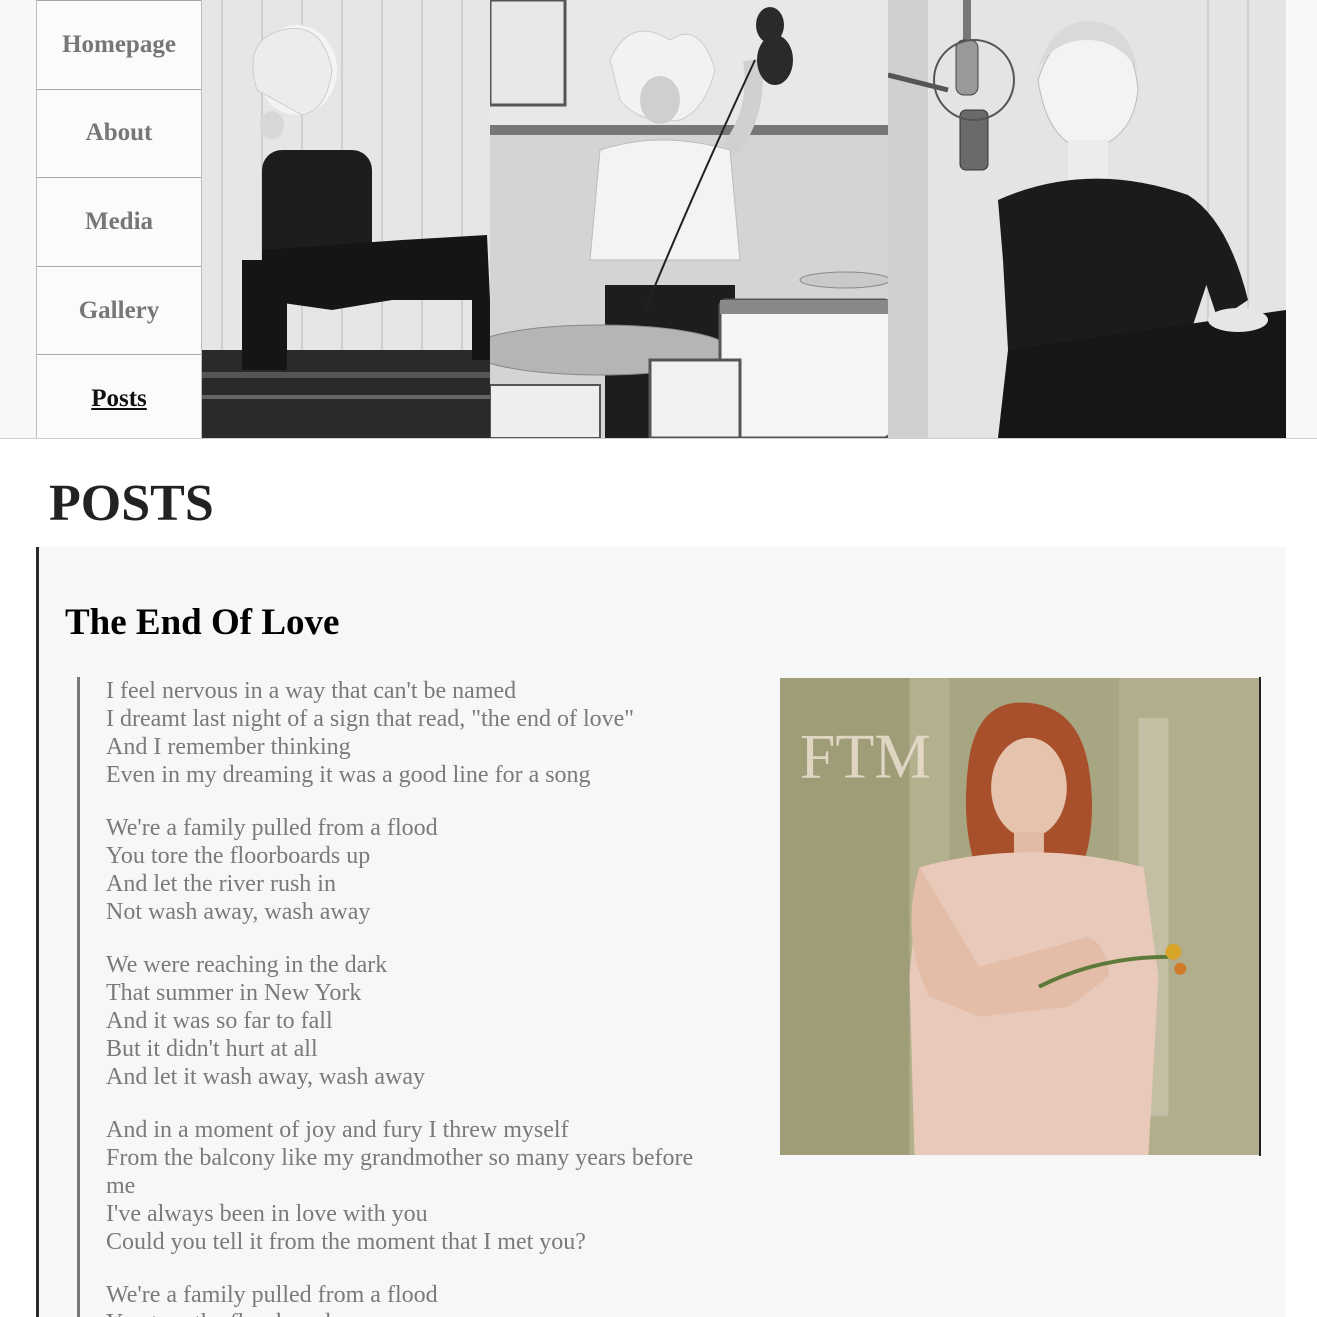  What do you see at coordinates (1020, 916) in the screenshot?
I see `album-cover-icon: FTM` at bounding box center [1020, 916].